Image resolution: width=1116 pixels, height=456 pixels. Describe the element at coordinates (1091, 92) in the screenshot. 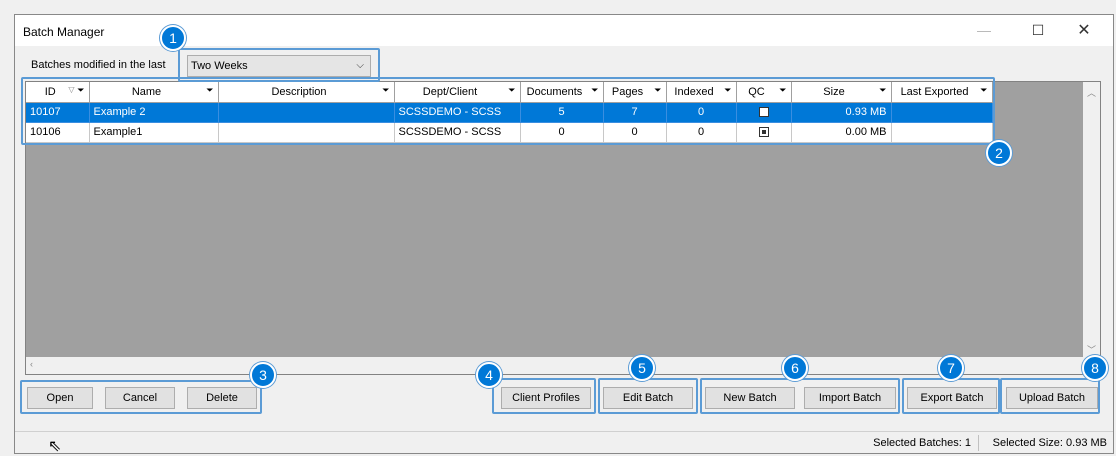

I see `scroll-up-icon: ︿` at that location.